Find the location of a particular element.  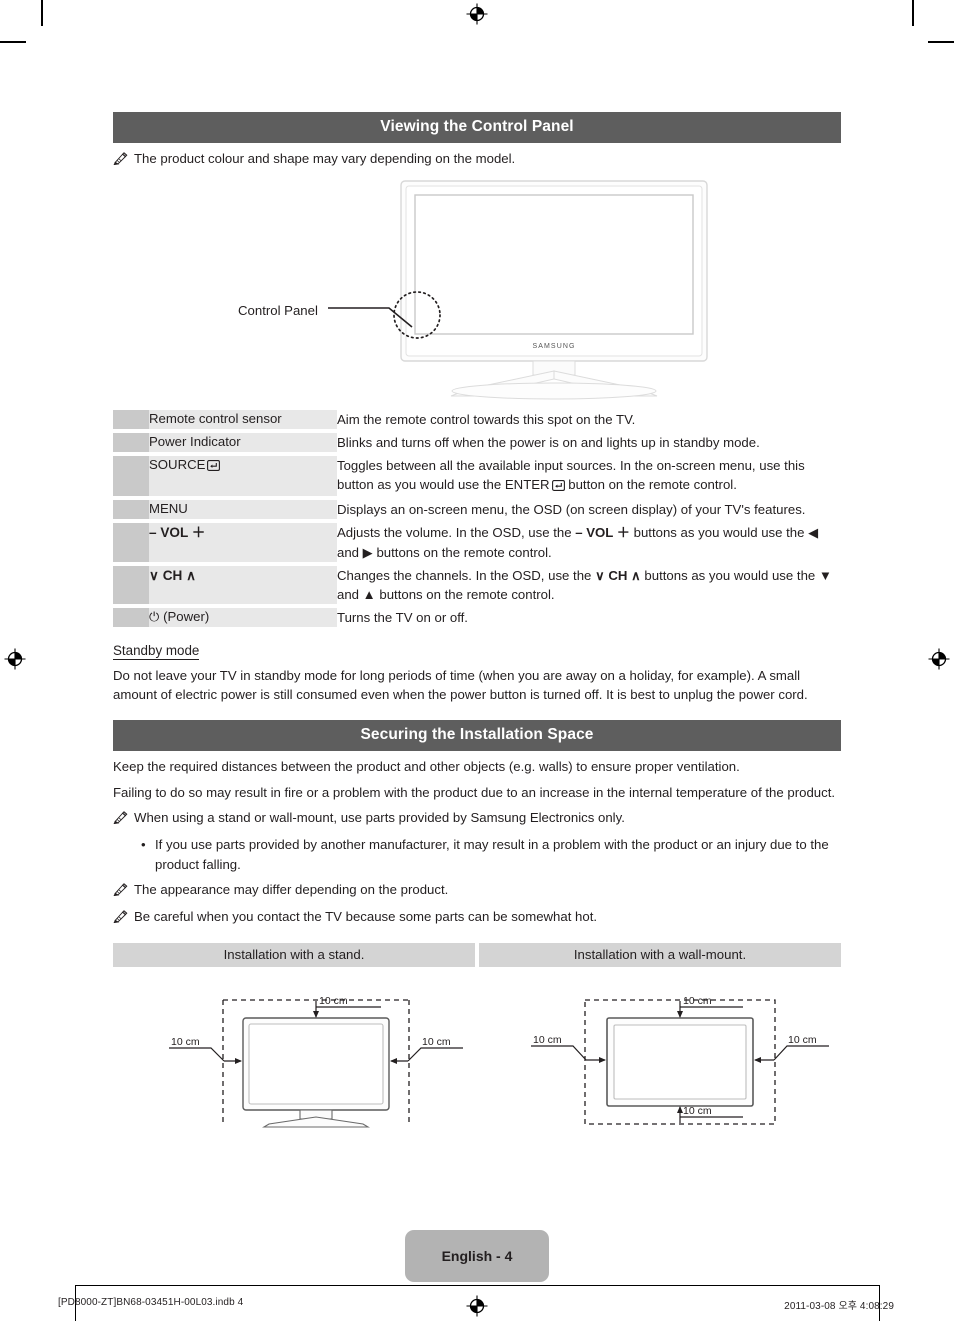

row-label: MENU is located at coordinates (243, 510).